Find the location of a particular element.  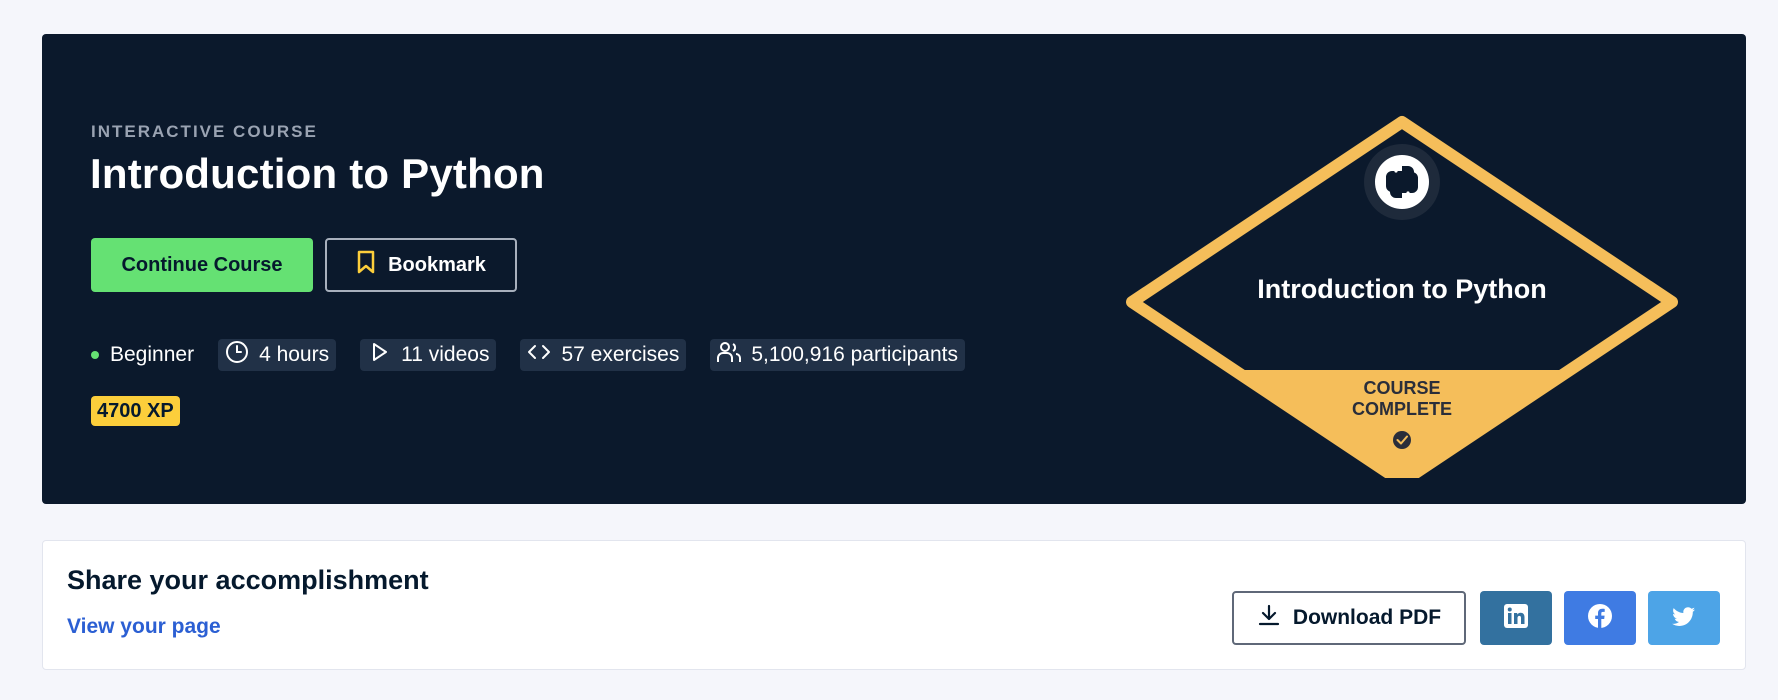

bookmark-icon is located at coordinates (366, 265).